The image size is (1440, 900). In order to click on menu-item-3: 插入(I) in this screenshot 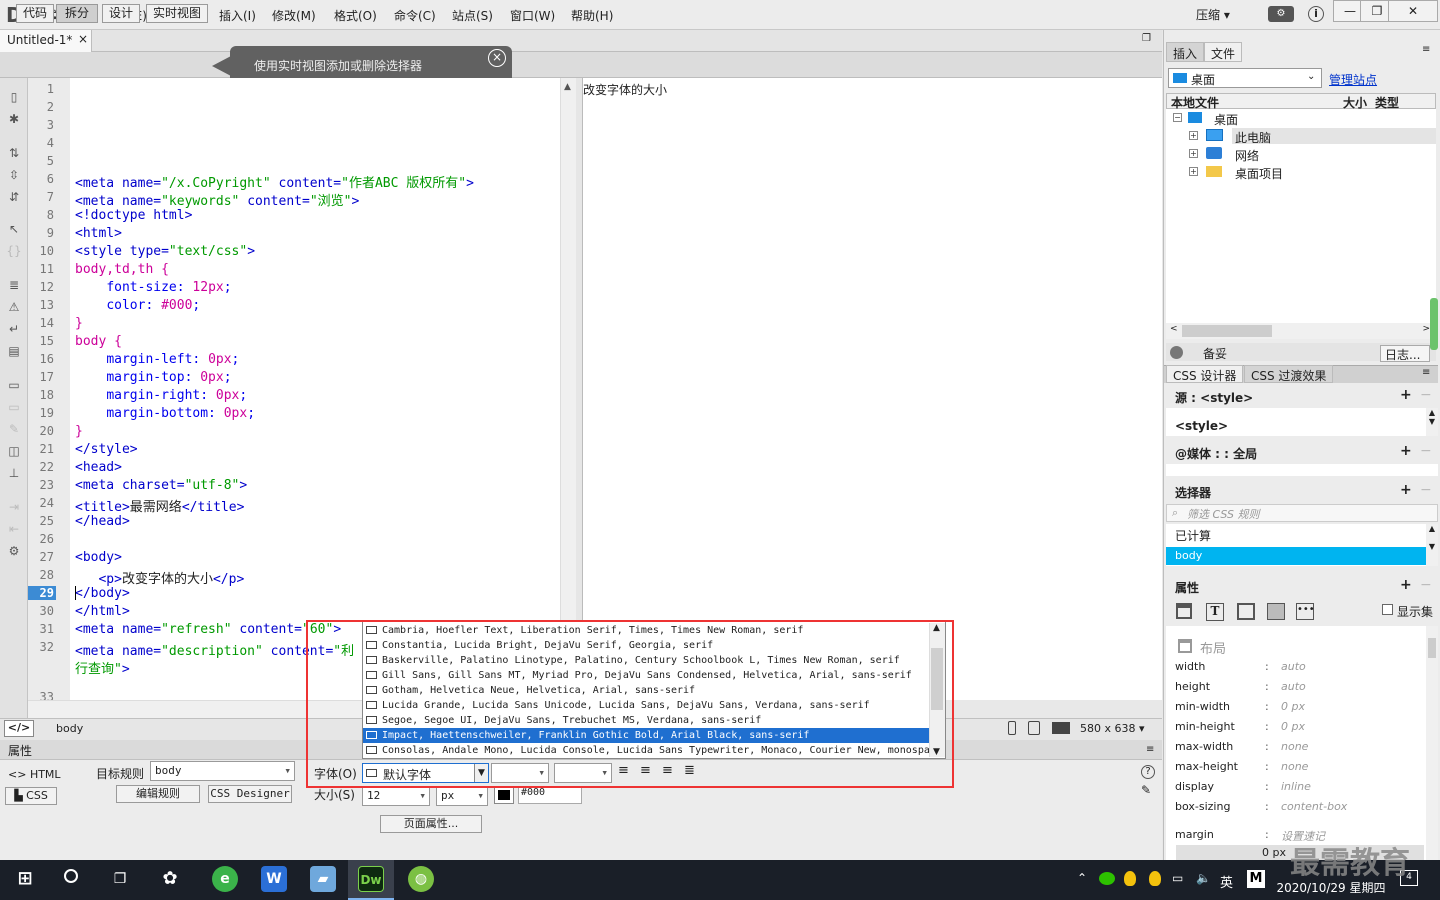, I will do `click(237, 15)`.